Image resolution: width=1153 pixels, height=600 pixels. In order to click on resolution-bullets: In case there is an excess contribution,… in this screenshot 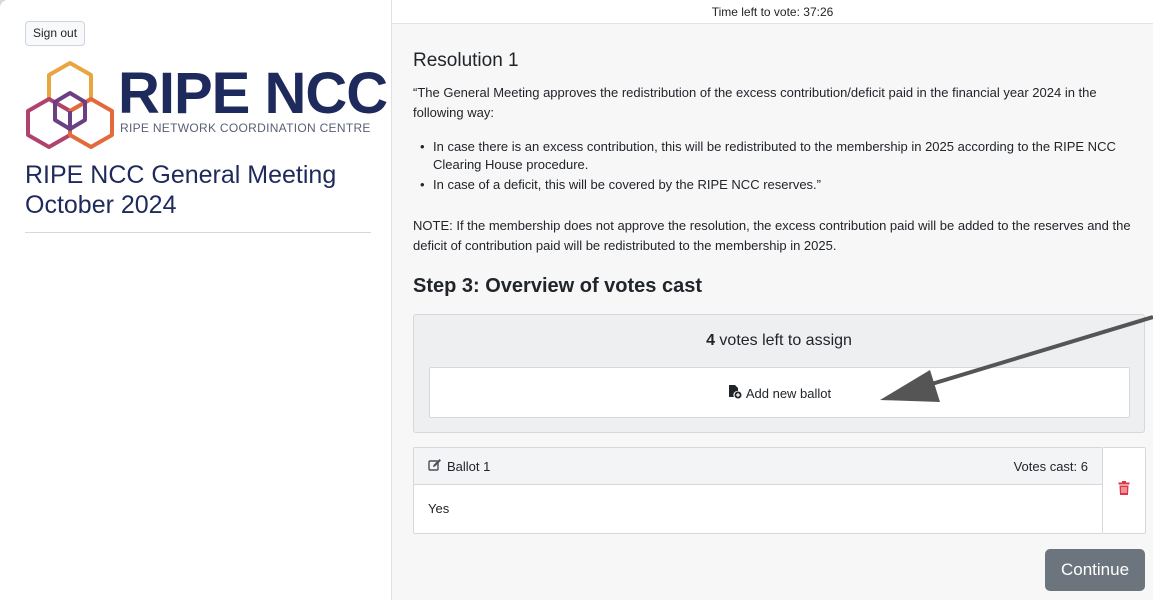, I will do `click(777, 167)`.